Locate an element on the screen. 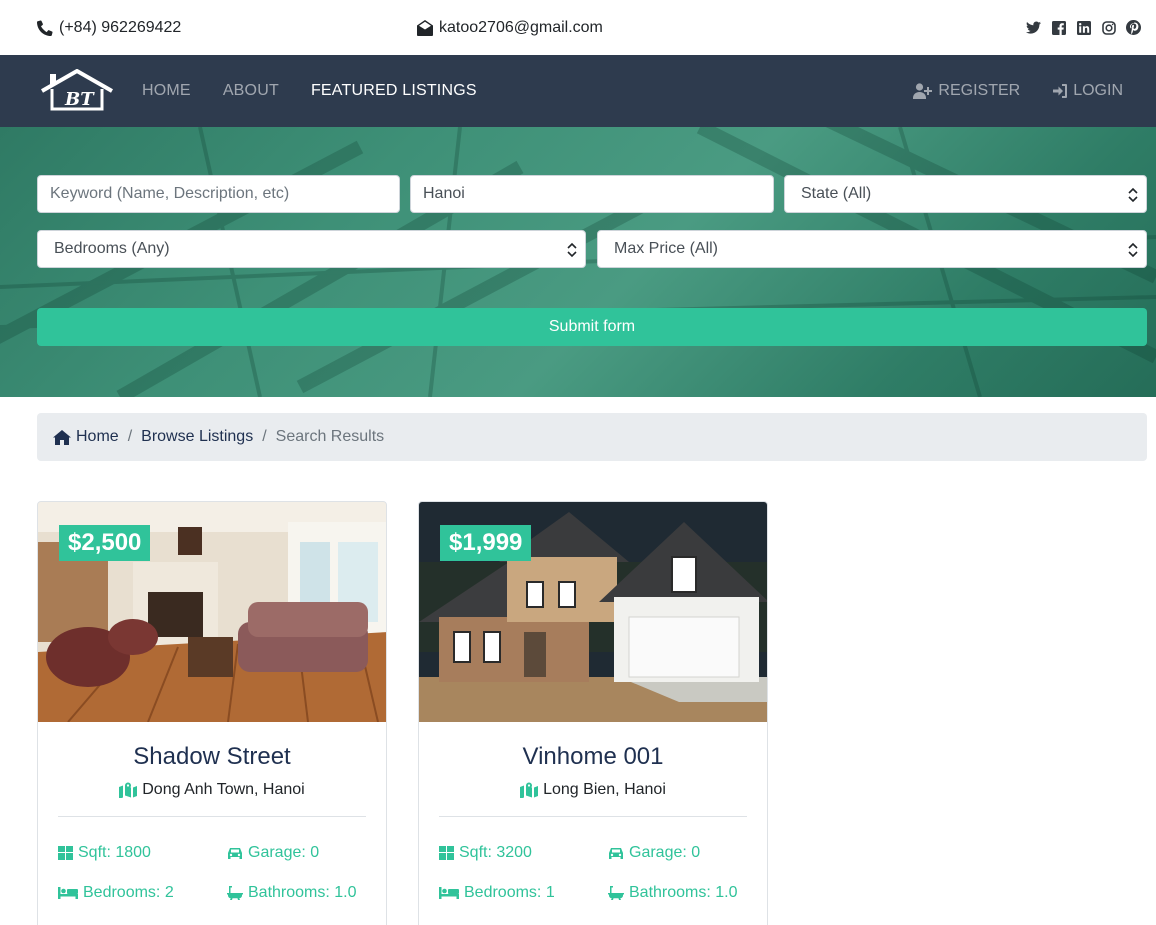  listing-price: $2,500 is located at coordinates (105, 543).